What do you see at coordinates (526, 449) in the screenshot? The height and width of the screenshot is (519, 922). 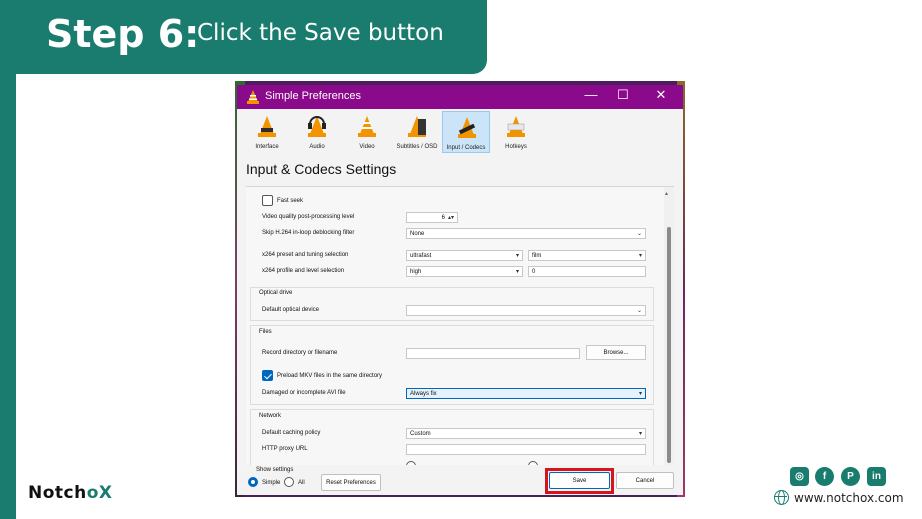 I see `proxy-input` at bounding box center [526, 449].